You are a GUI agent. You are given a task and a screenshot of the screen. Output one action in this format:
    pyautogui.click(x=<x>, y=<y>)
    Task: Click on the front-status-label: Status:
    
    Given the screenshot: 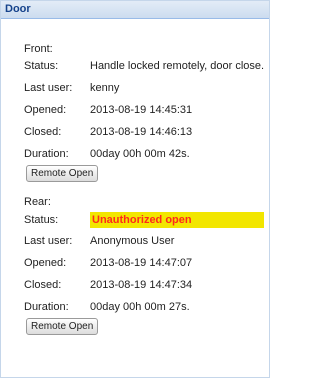 What is the action you would take?
    pyautogui.click(x=41, y=66)
    